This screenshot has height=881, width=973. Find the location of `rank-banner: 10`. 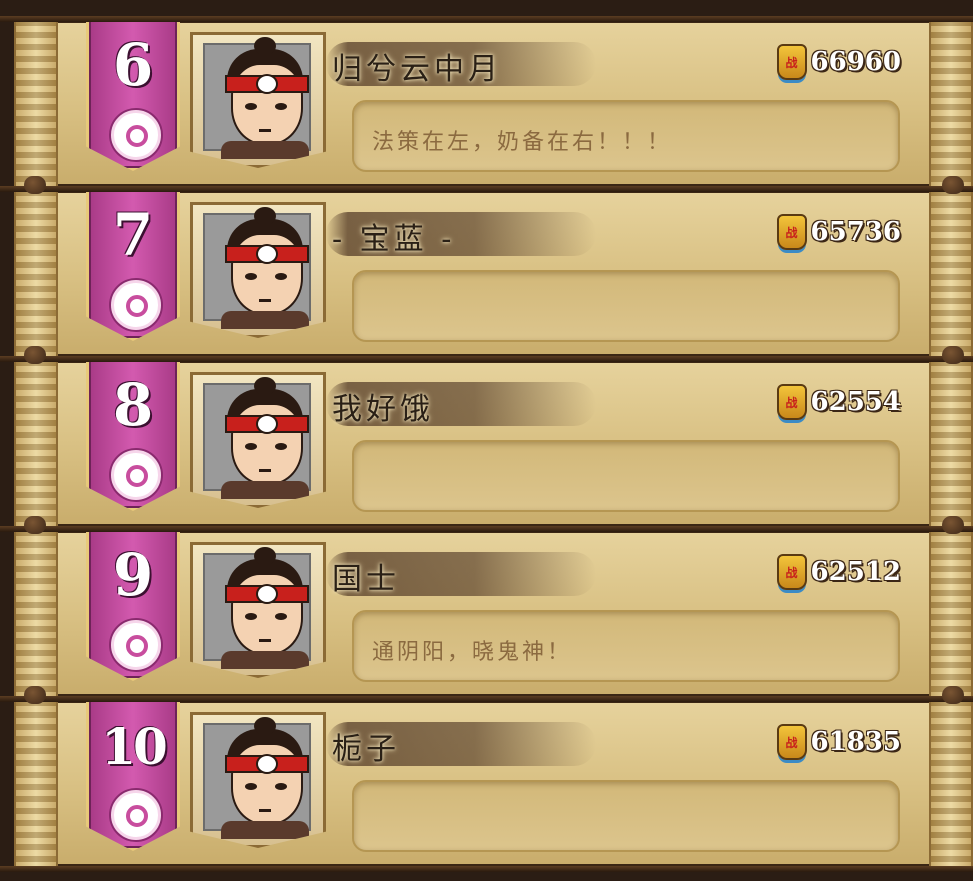

rank-banner: 10 is located at coordinates (133, 774).